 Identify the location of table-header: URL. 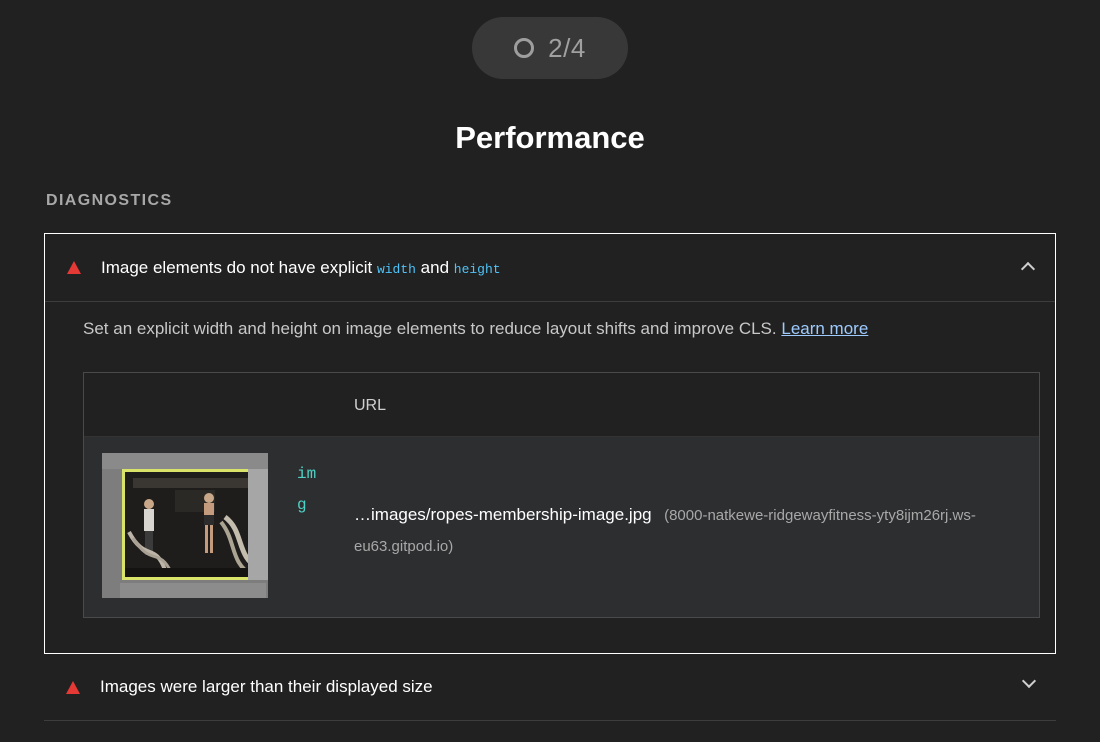
(561, 405).